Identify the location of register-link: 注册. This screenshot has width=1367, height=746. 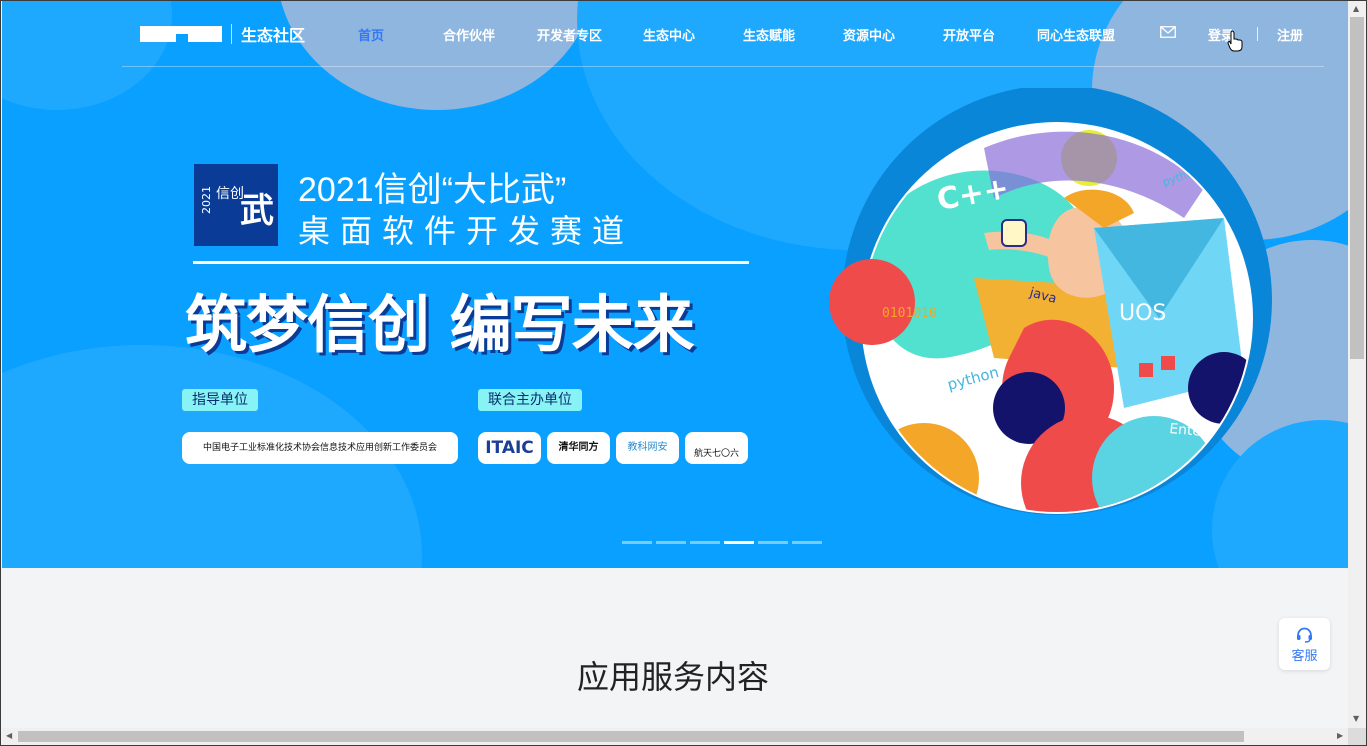
(1290, 34).